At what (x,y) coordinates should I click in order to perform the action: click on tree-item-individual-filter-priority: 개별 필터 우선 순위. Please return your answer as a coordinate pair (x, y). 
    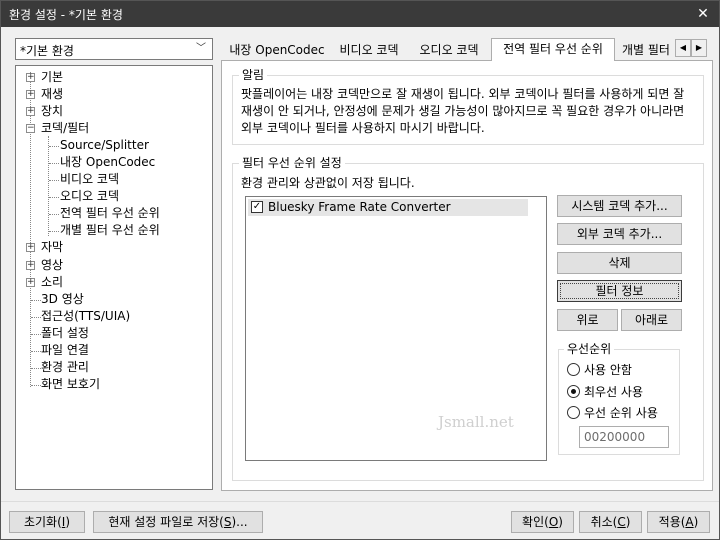
    Looking at the image, I should click on (110, 230).